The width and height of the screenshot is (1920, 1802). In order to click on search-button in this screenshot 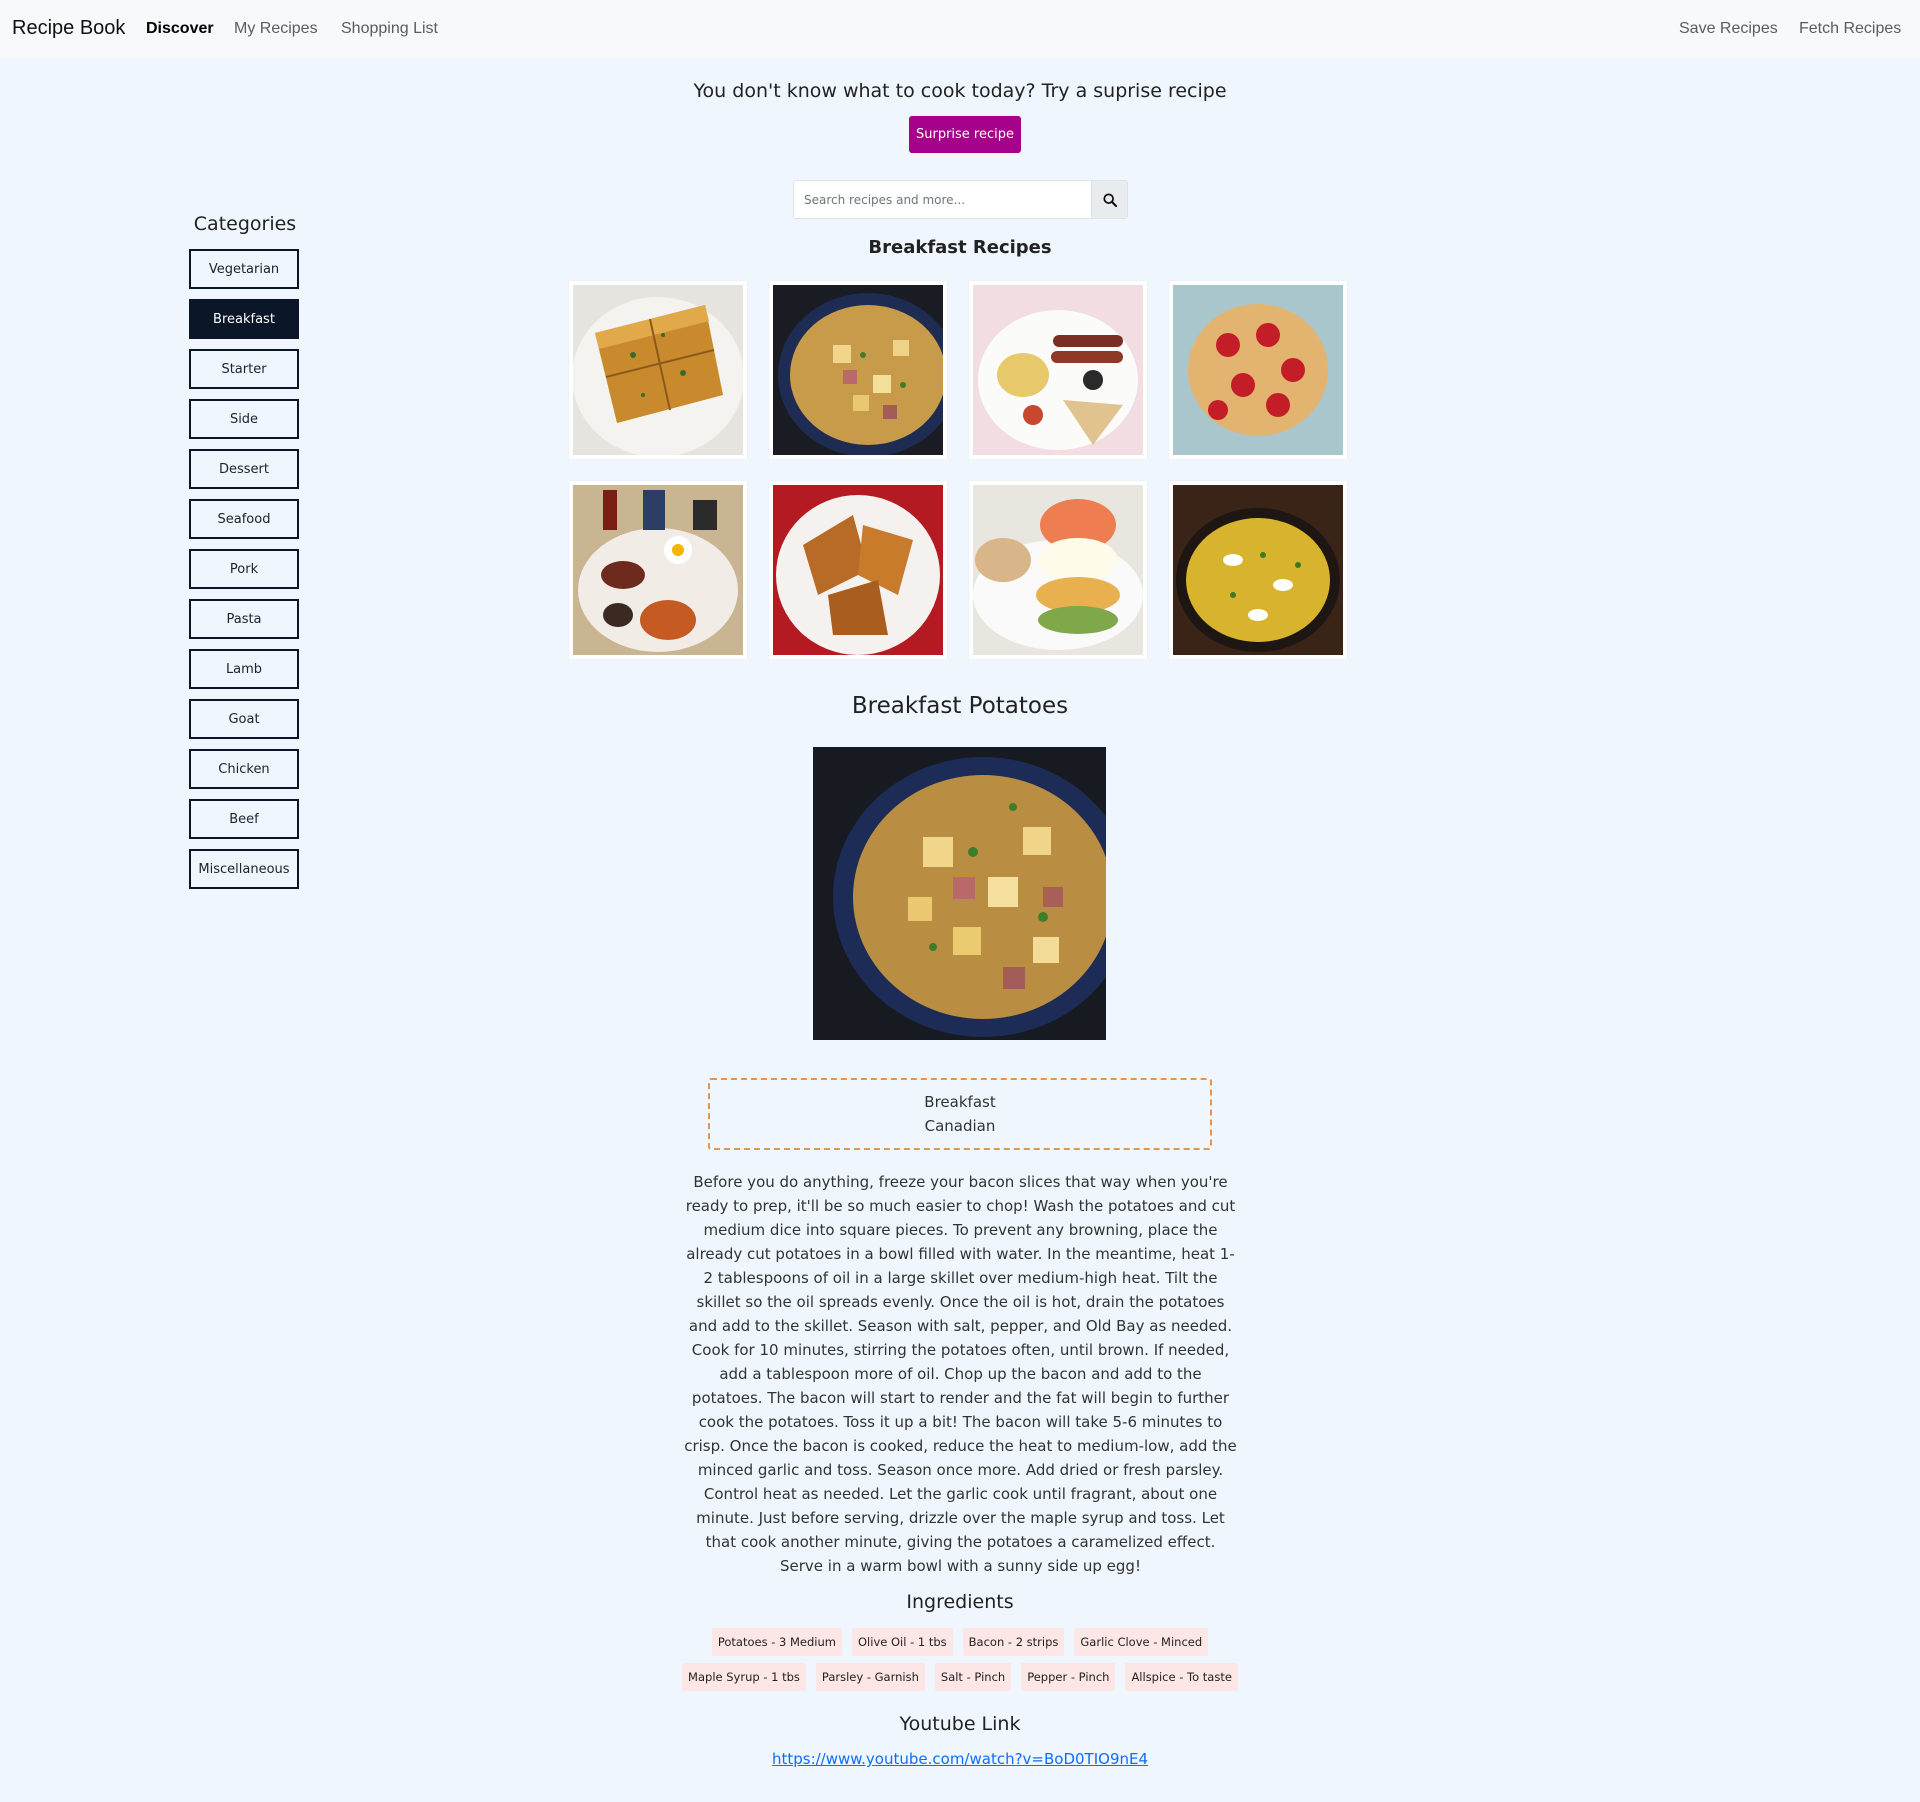, I will do `click(1109, 199)`.